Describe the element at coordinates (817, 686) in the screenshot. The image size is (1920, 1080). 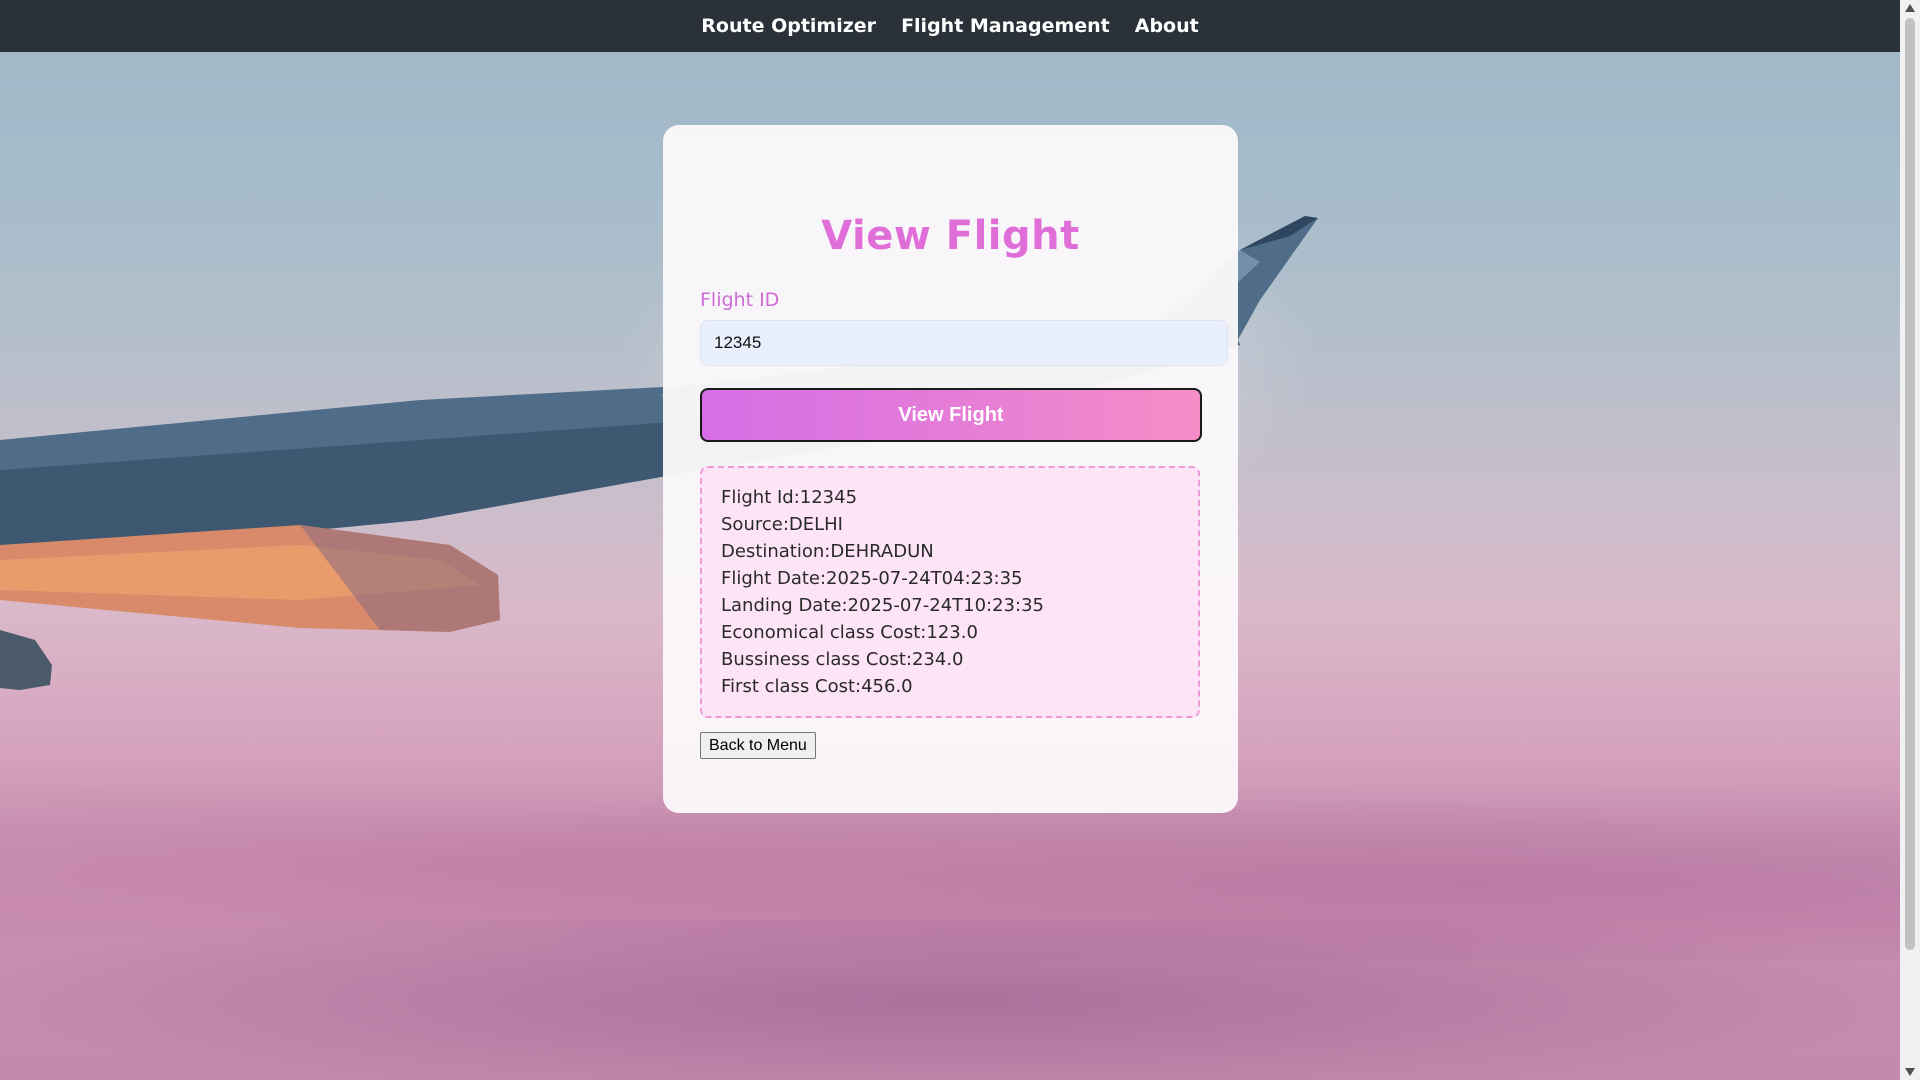
I see `first-class-cost-detail: First class Cost:456.0` at that location.